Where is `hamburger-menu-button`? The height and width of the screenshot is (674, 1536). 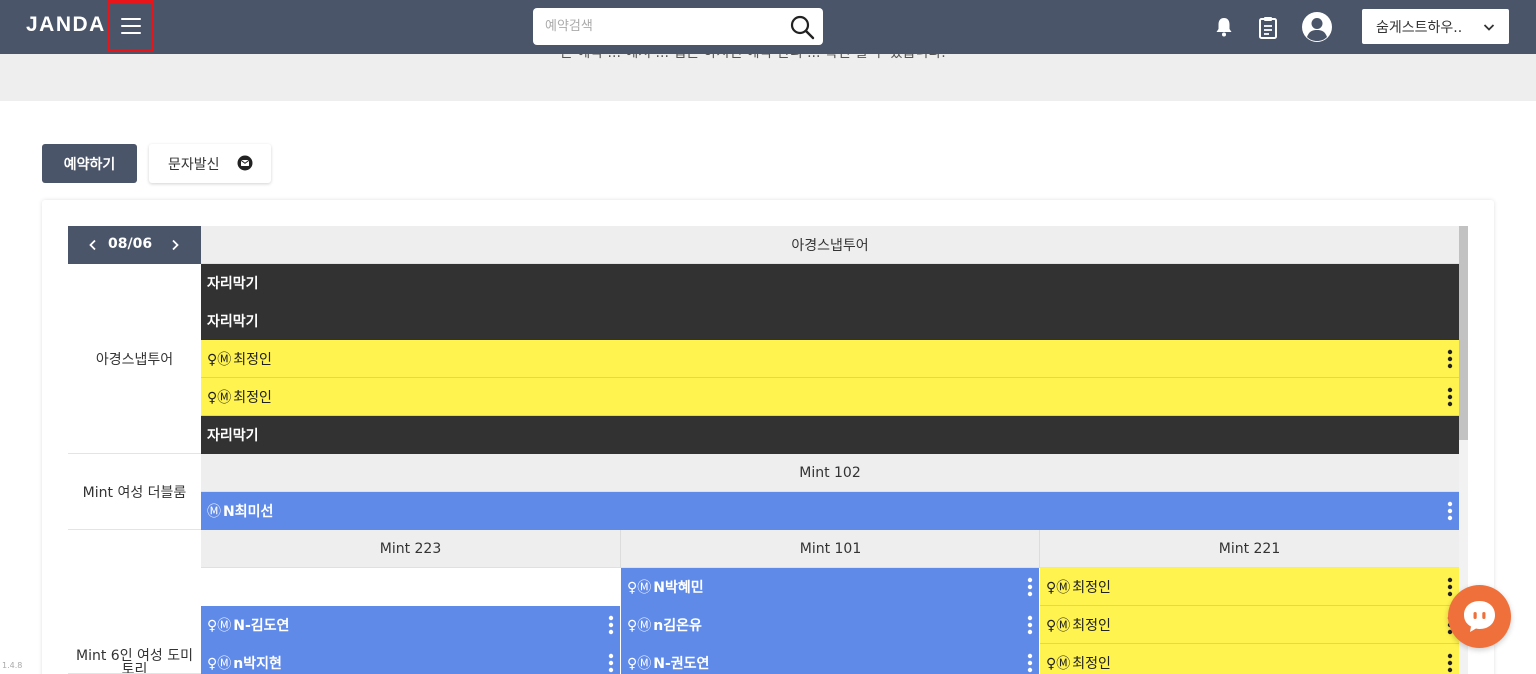
hamburger-menu-button is located at coordinates (130, 26).